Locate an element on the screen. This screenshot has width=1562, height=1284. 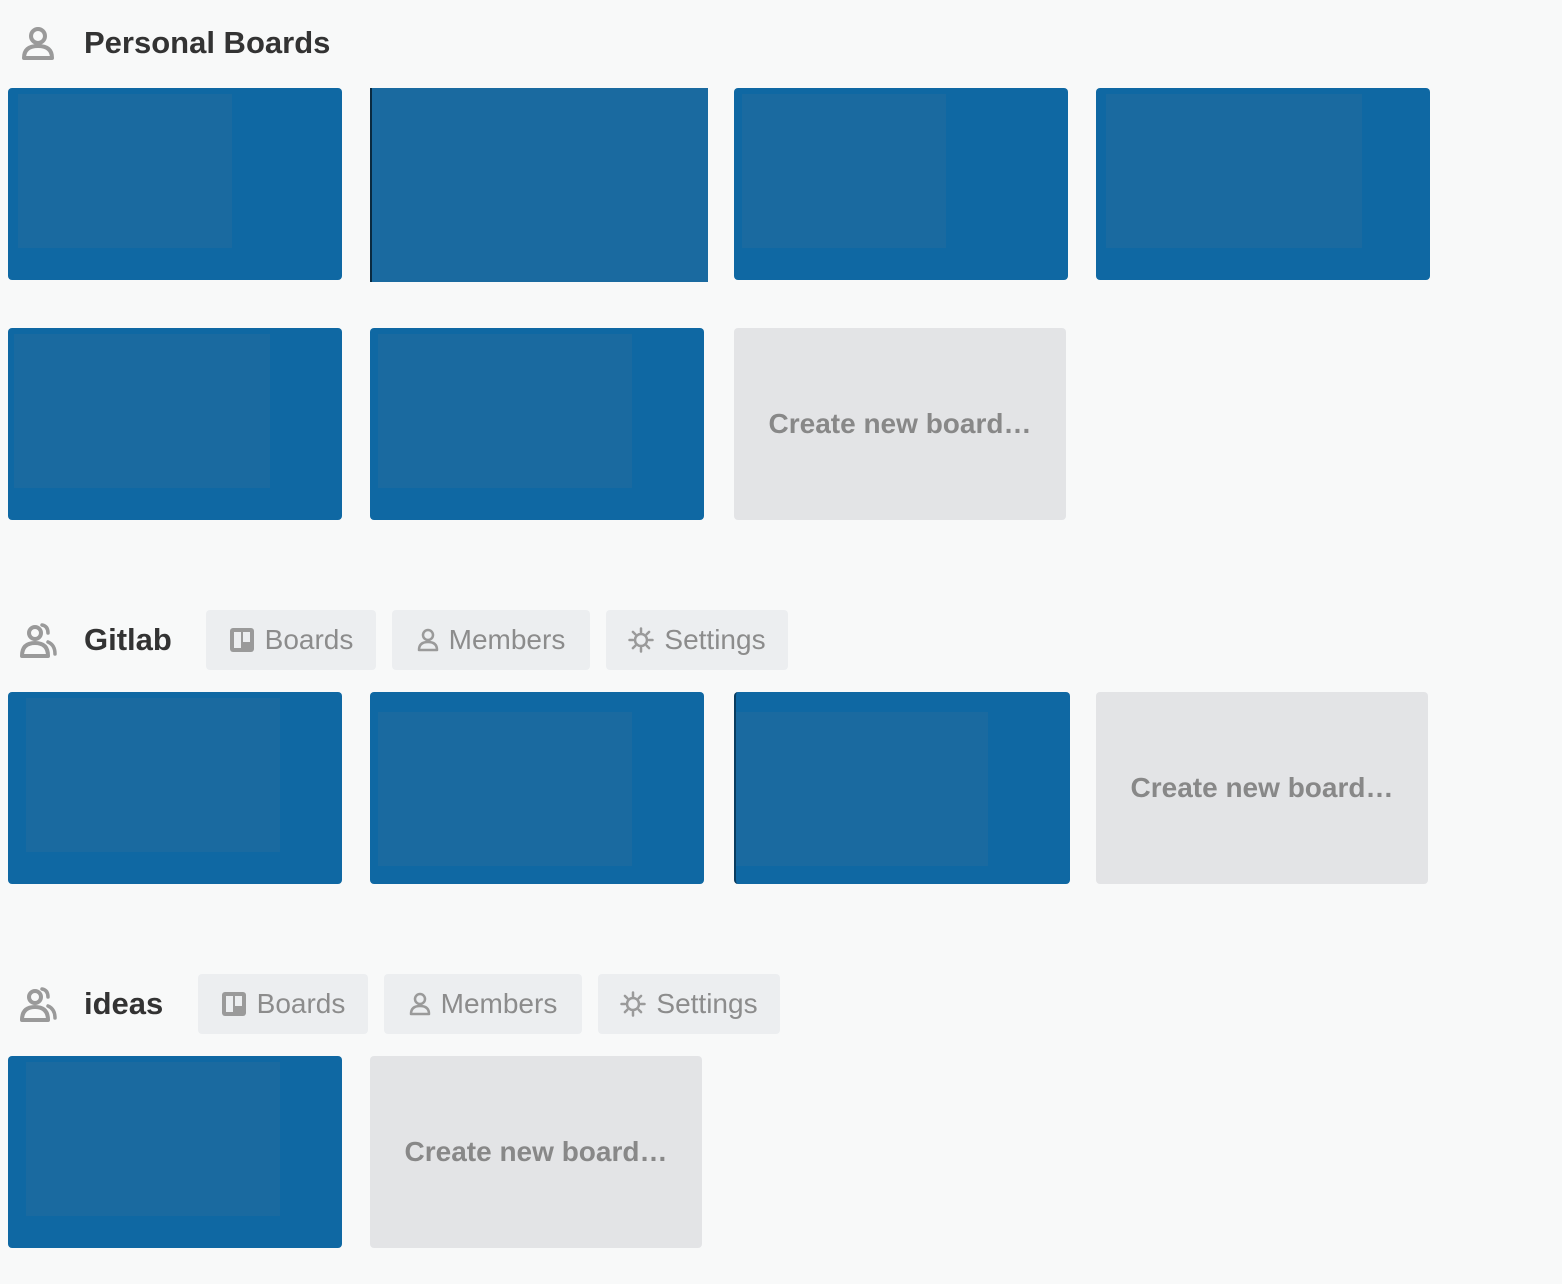
section-header-ideas: ideas Boards Members Settings is located at coordinates (400, 1004).